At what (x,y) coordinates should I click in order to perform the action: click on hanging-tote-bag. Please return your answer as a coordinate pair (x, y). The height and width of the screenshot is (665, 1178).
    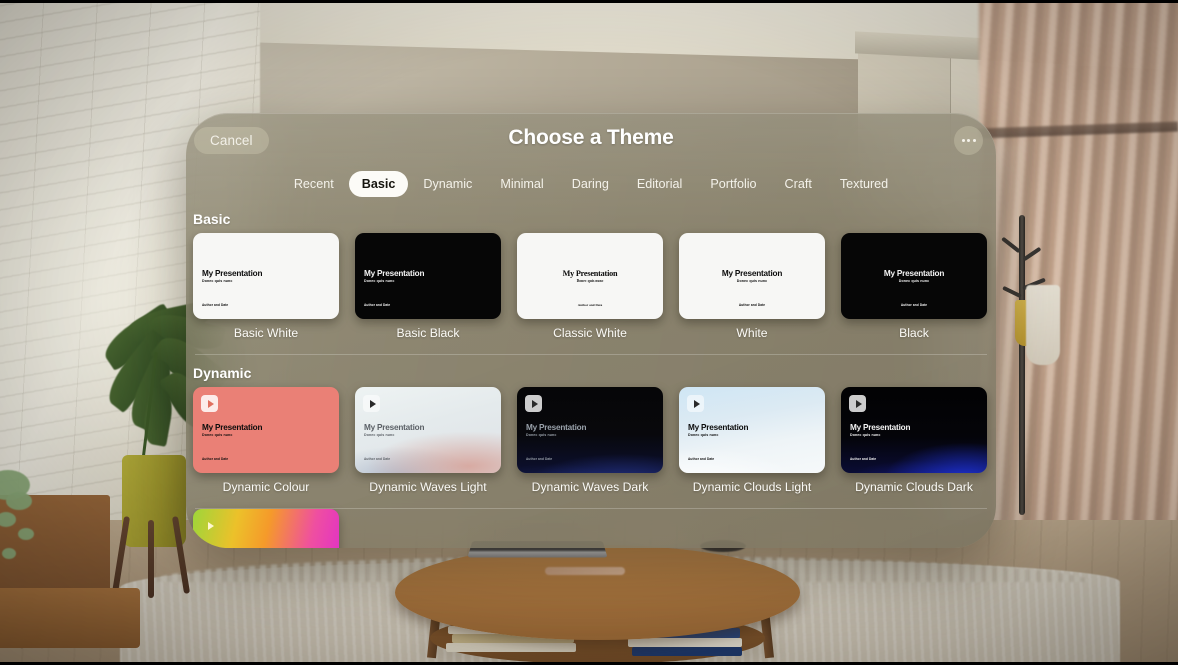
    Looking at the image, I should click on (1043, 325).